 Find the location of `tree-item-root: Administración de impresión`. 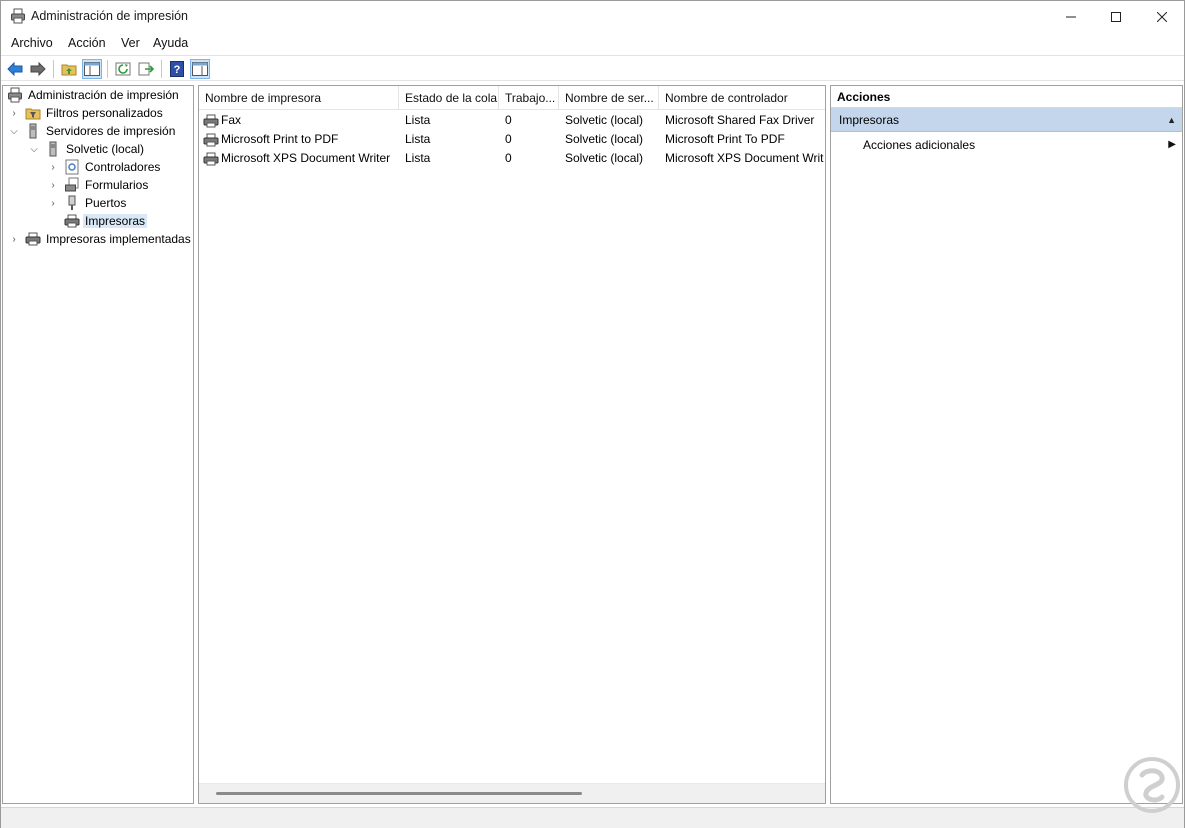

tree-item-root: Administración de impresión is located at coordinates (94, 95).